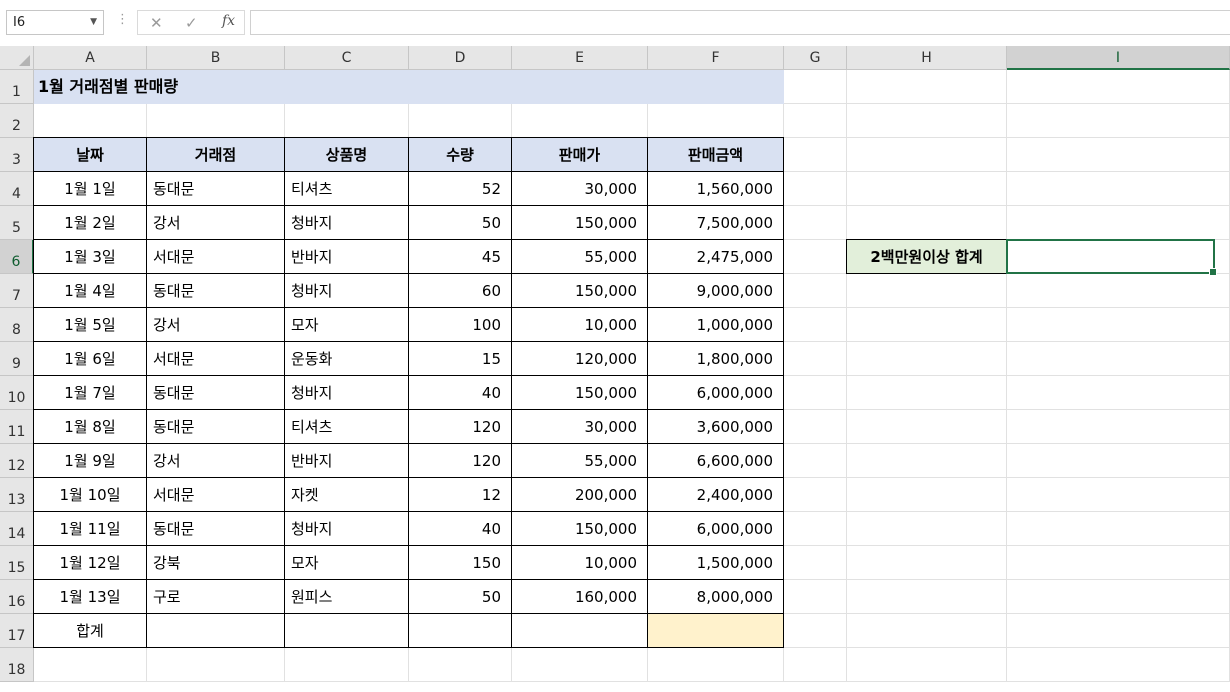  What do you see at coordinates (216, 121) in the screenshot?
I see `cell-b2` at bounding box center [216, 121].